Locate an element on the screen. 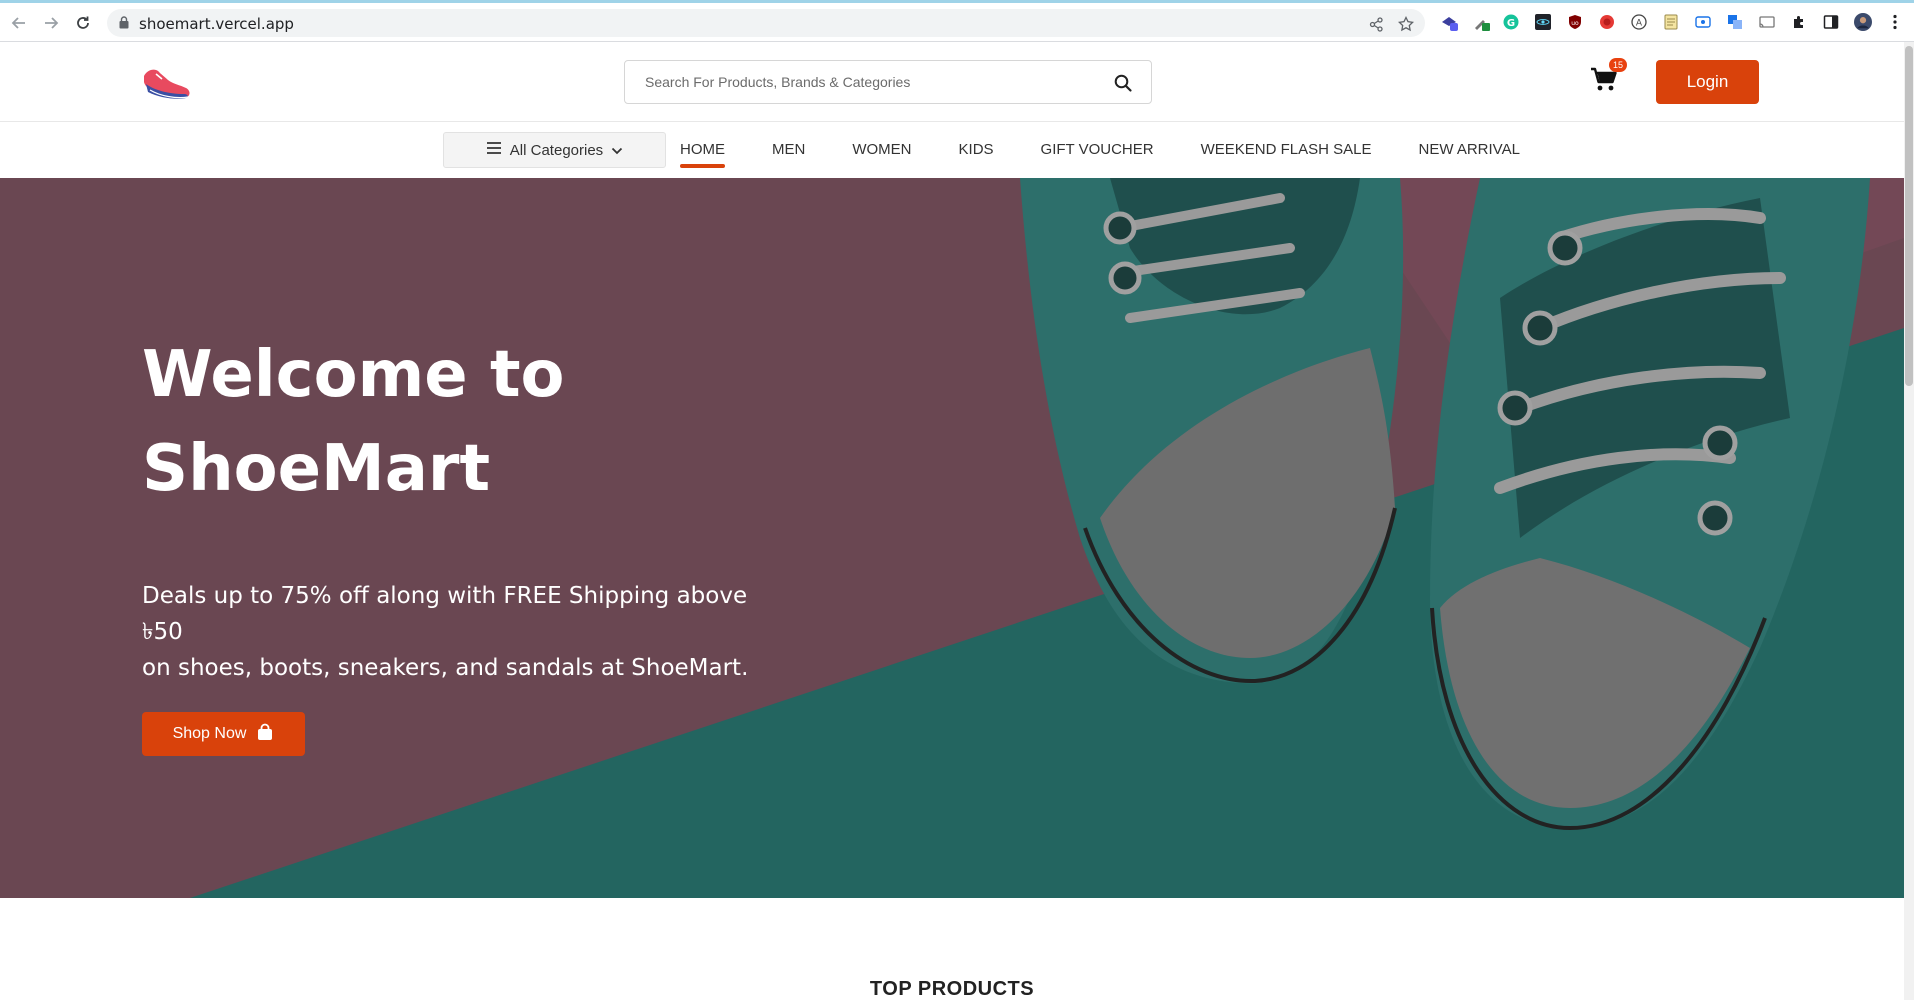 The width and height of the screenshot is (1914, 1001). hero-title-line-2: ShoeMart is located at coordinates (316, 469).